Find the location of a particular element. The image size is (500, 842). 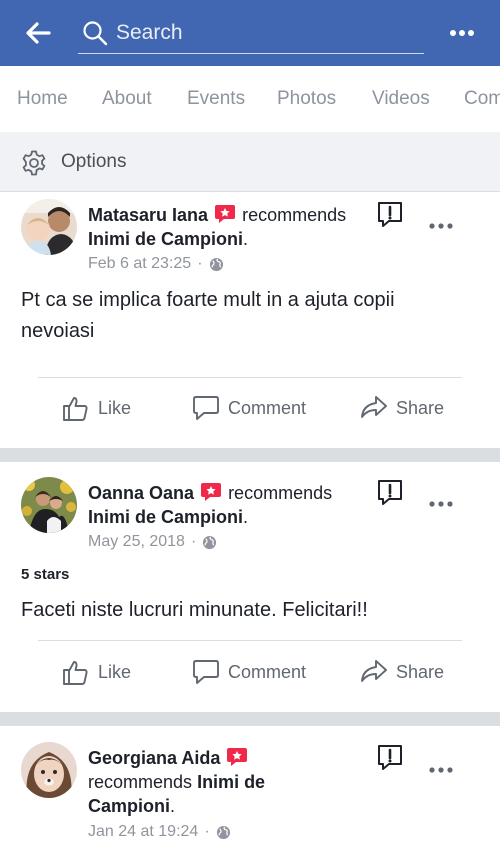

gear-icon is located at coordinates (34, 163).